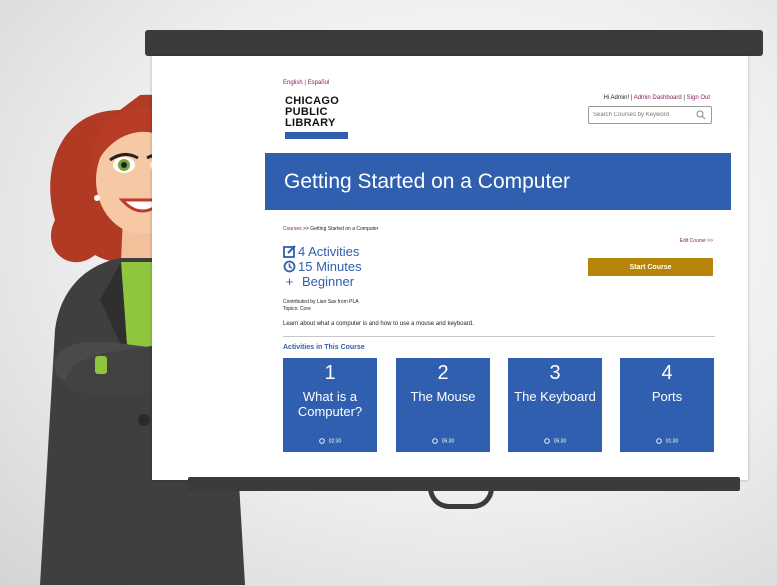  What do you see at coordinates (667, 373) in the screenshot?
I see `activity-number: 4` at bounding box center [667, 373].